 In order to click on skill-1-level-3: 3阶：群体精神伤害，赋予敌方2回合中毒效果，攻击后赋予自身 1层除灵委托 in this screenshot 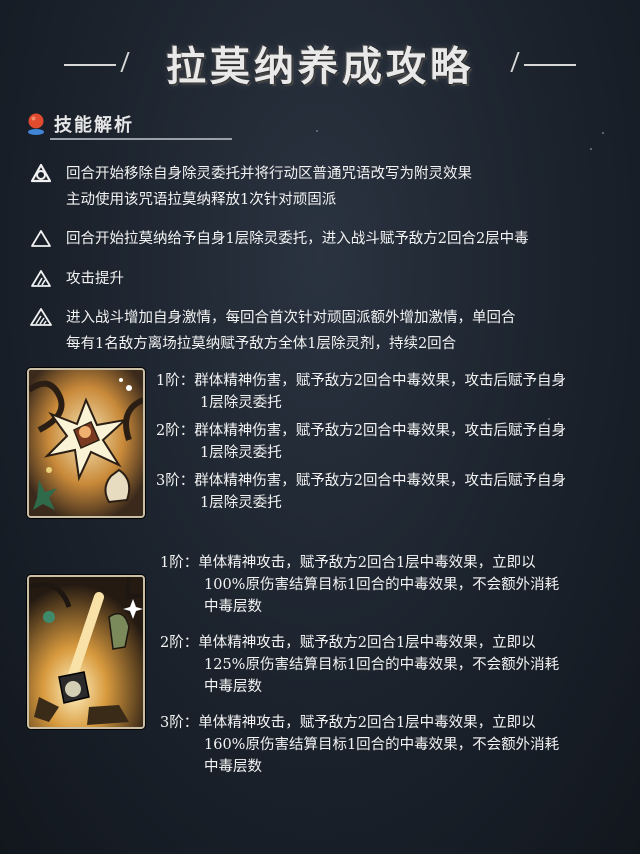, I will do `click(391, 492)`.